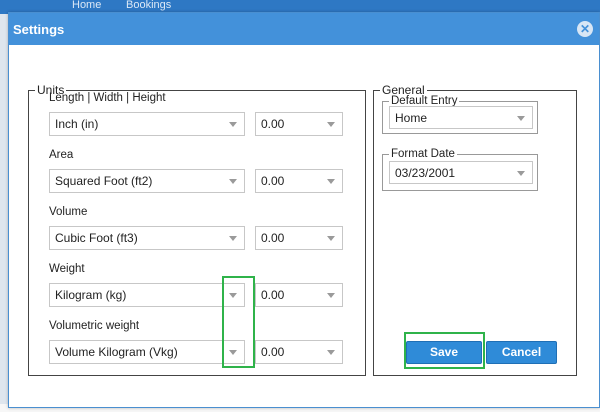  I want to click on area-unit-select: Squared Foot (ft2), so click(147, 181).